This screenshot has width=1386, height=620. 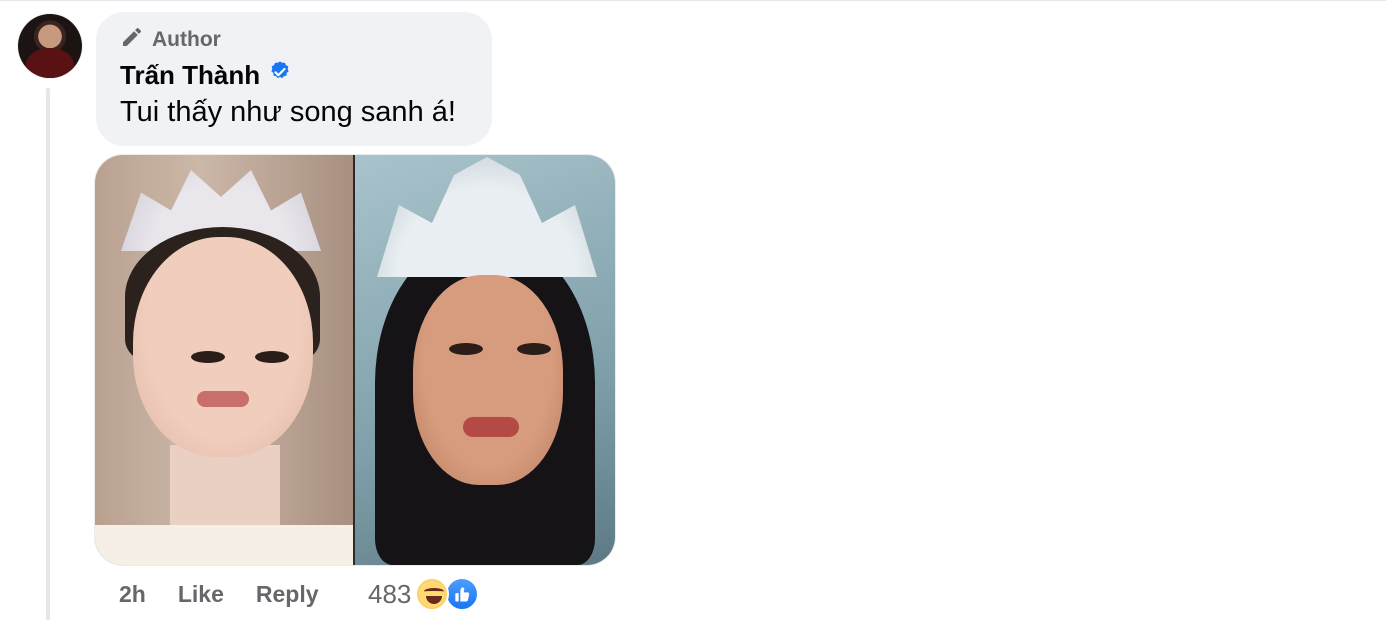 What do you see at coordinates (462, 594) in the screenshot?
I see `like-icon` at bounding box center [462, 594].